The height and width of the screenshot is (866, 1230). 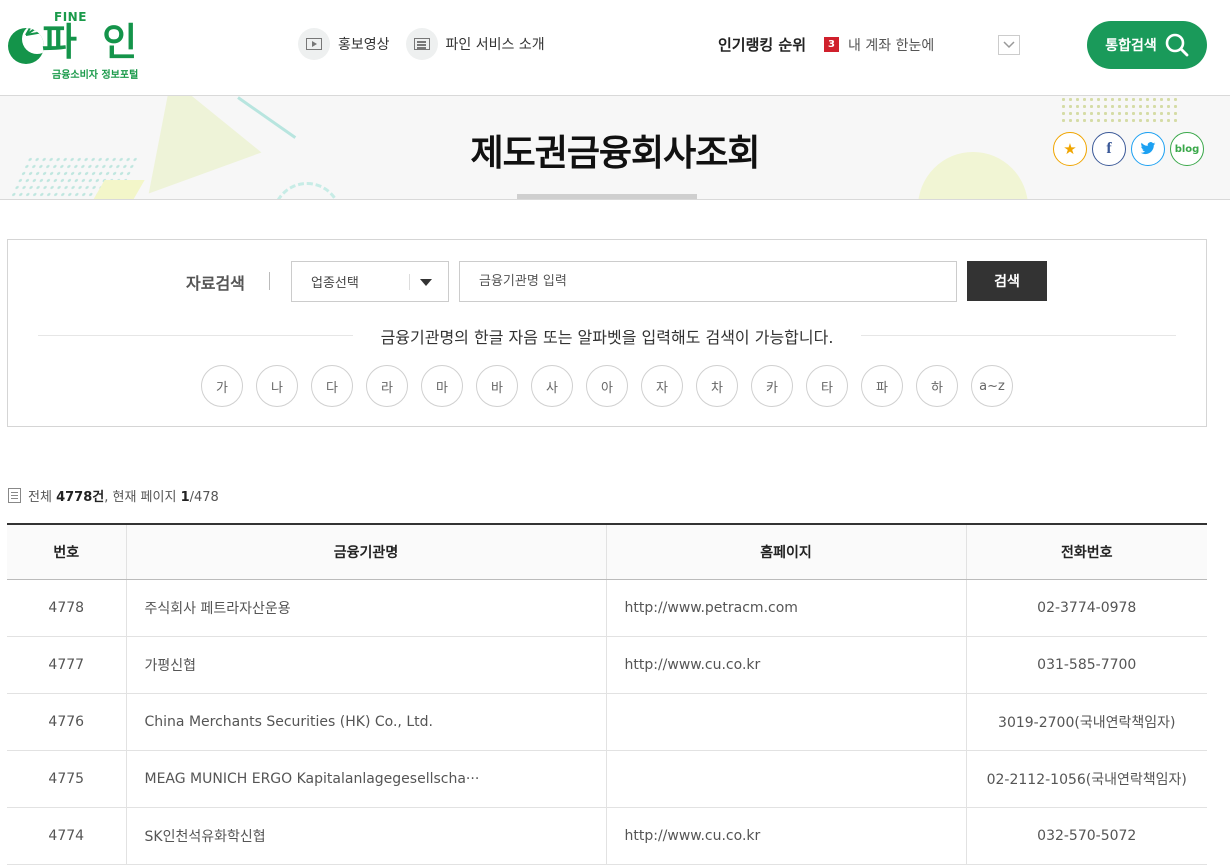 I want to click on row-institution-name: SK인천석유화학신협, so click(x=365, y=836).